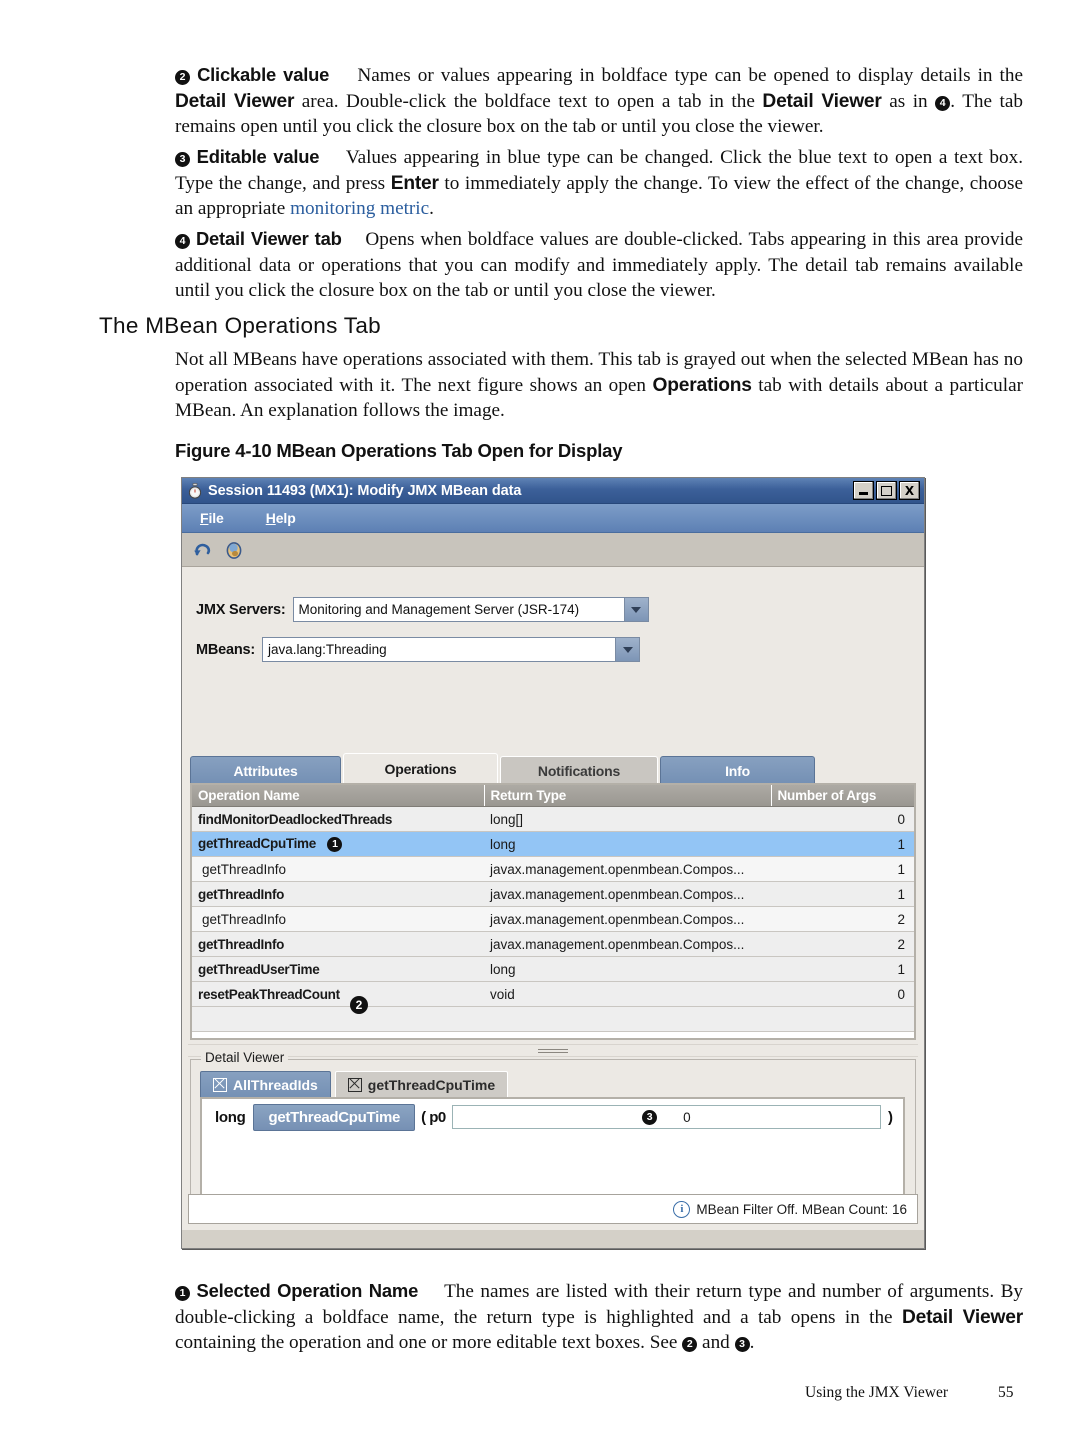  I want to click on table-row: getThreadUserTime long 1, so click(553, 969).